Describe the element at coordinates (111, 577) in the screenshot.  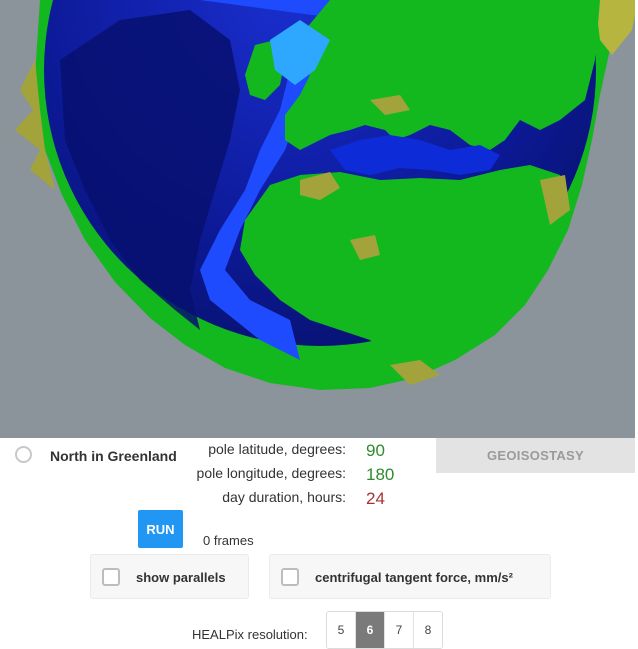
I see `show-parallels-checkbox` at that location.